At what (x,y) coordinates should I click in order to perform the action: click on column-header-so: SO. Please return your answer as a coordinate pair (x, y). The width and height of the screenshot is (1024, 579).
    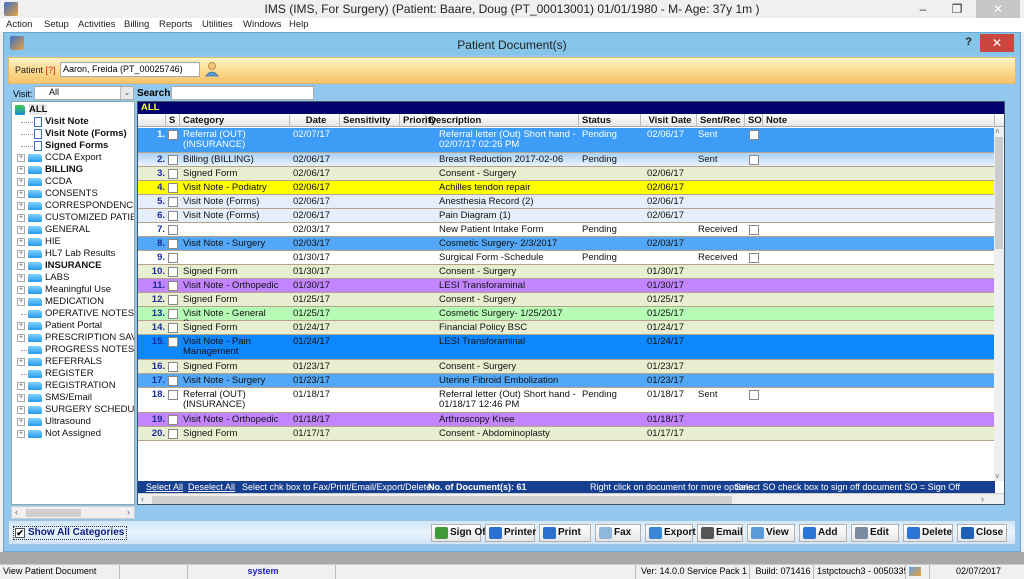
    Looking at the image, I should click on (754, 120).